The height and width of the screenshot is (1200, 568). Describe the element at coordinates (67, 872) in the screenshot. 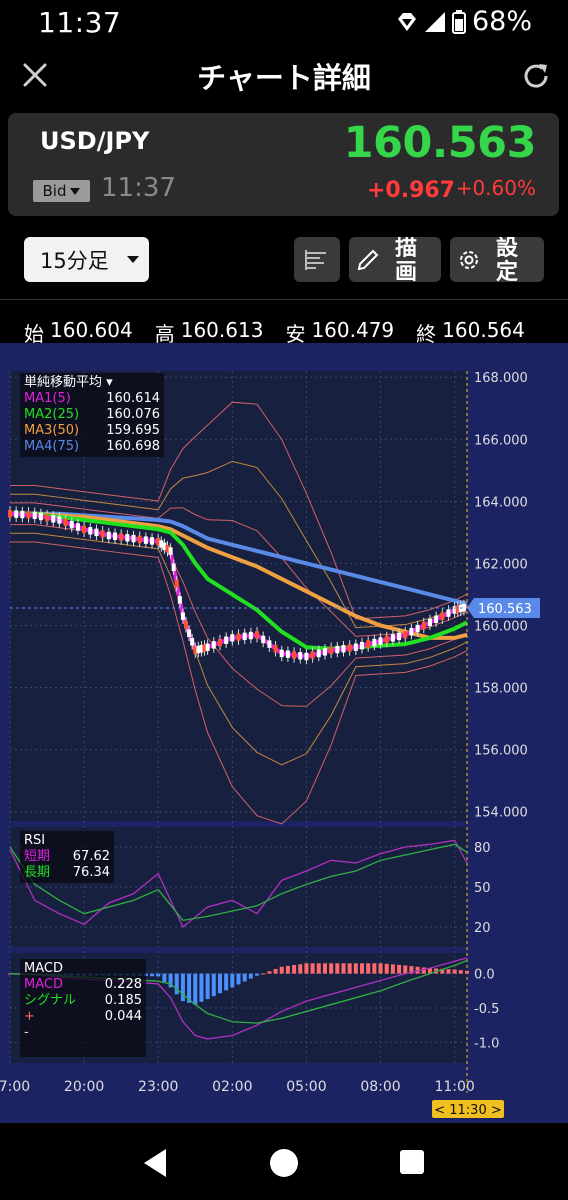

I see `rsi-legend-item: 長期 76.34` at that location.